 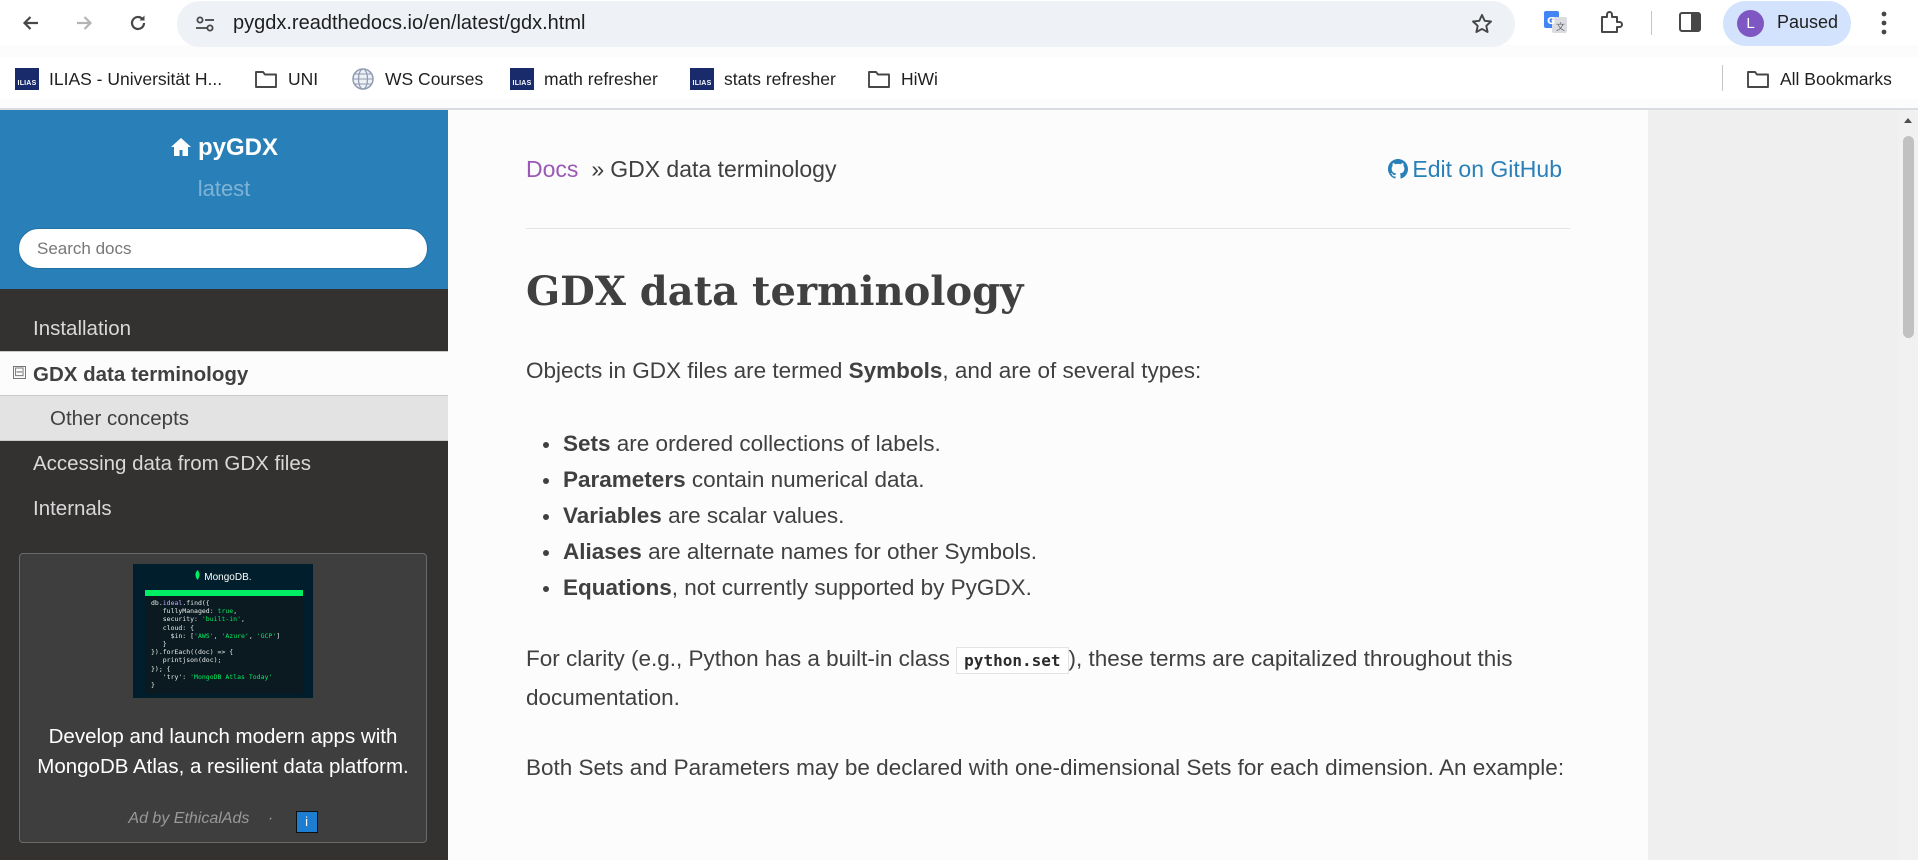 I want to click on bookmark-star-icon, so click(x=1482, y=26).